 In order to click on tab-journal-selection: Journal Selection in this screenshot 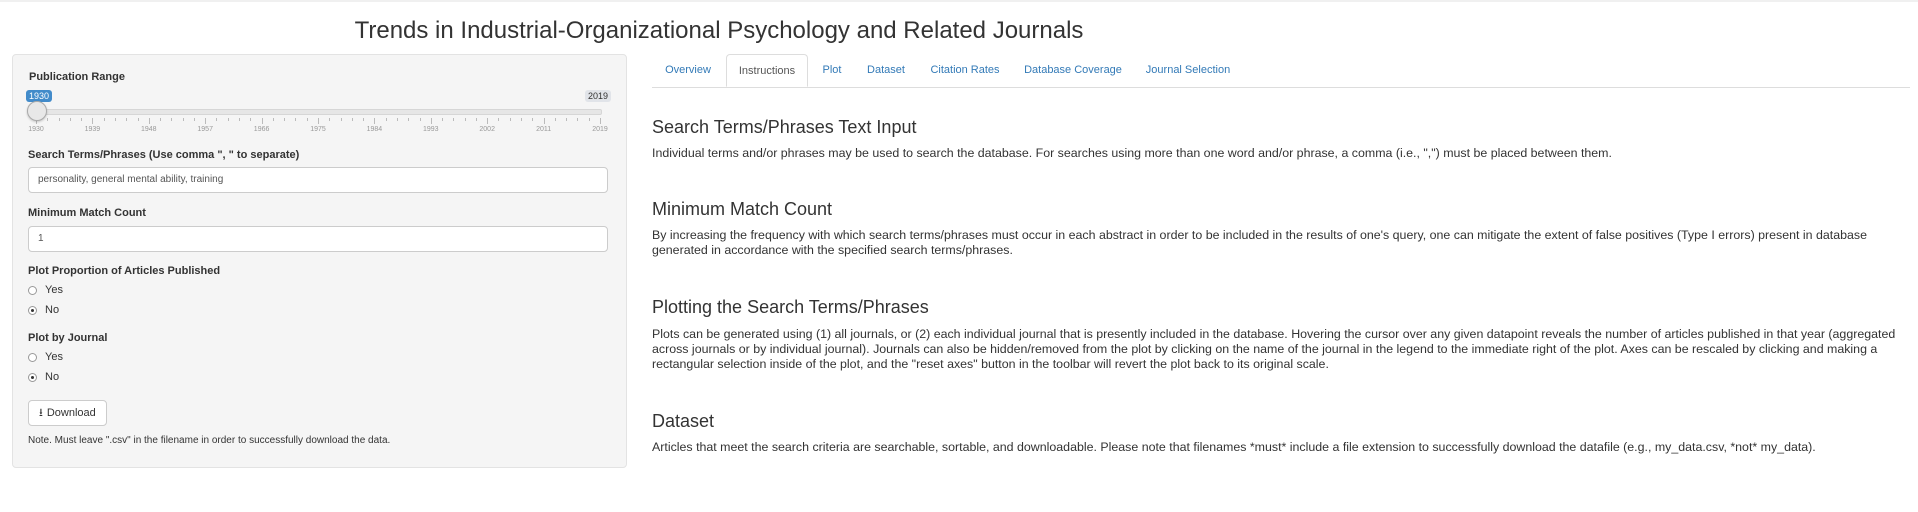, I will do `click(1188, 70)`.